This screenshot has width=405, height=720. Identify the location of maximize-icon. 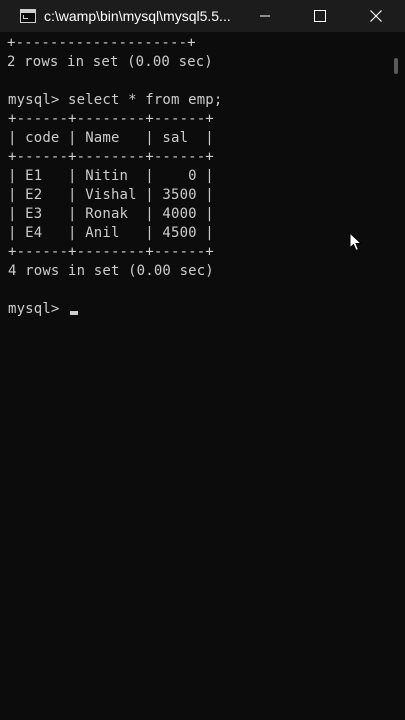
(320, 16).